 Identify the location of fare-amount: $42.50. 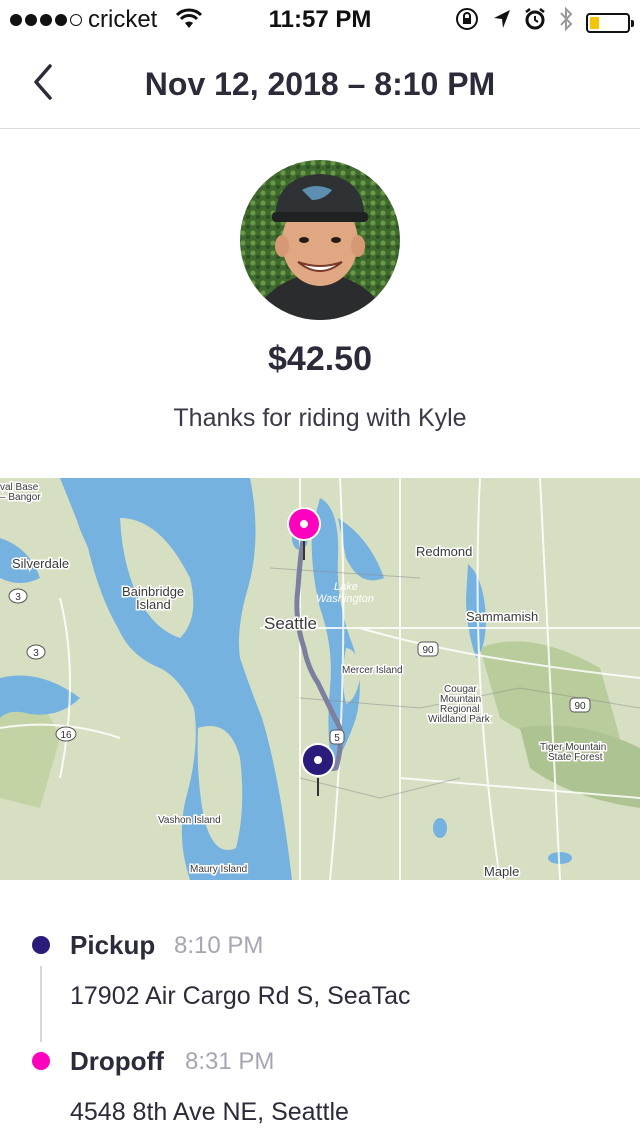
(320, 359).